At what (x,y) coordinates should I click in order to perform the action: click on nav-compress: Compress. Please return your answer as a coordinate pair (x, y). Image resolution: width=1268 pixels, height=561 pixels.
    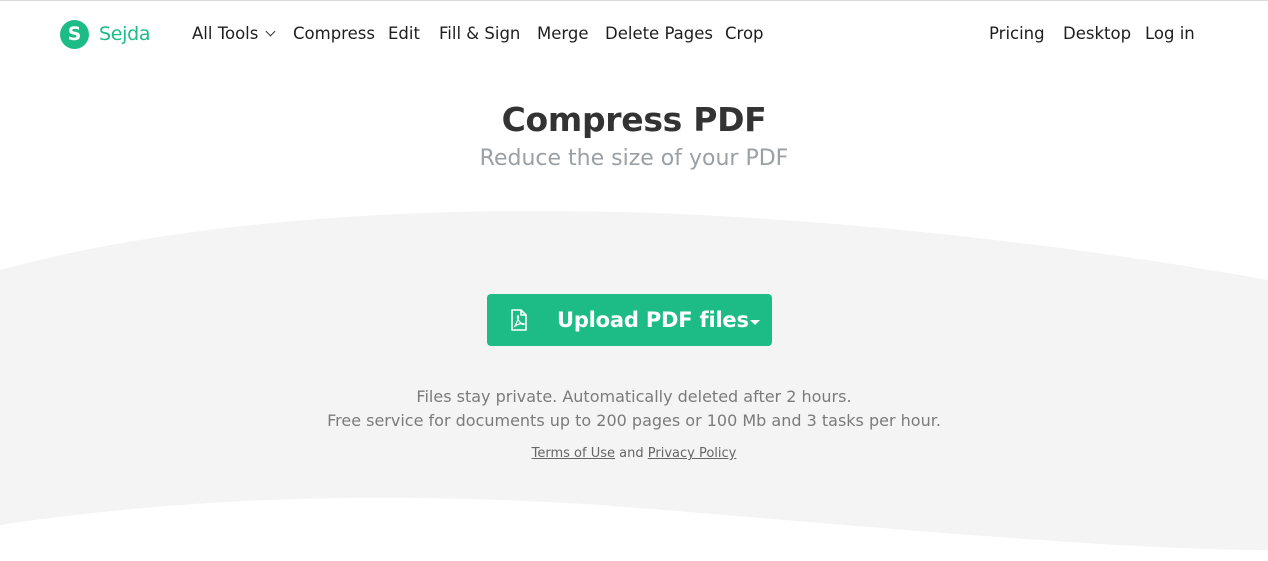
    Looking at the image, I should click on (334, 34).